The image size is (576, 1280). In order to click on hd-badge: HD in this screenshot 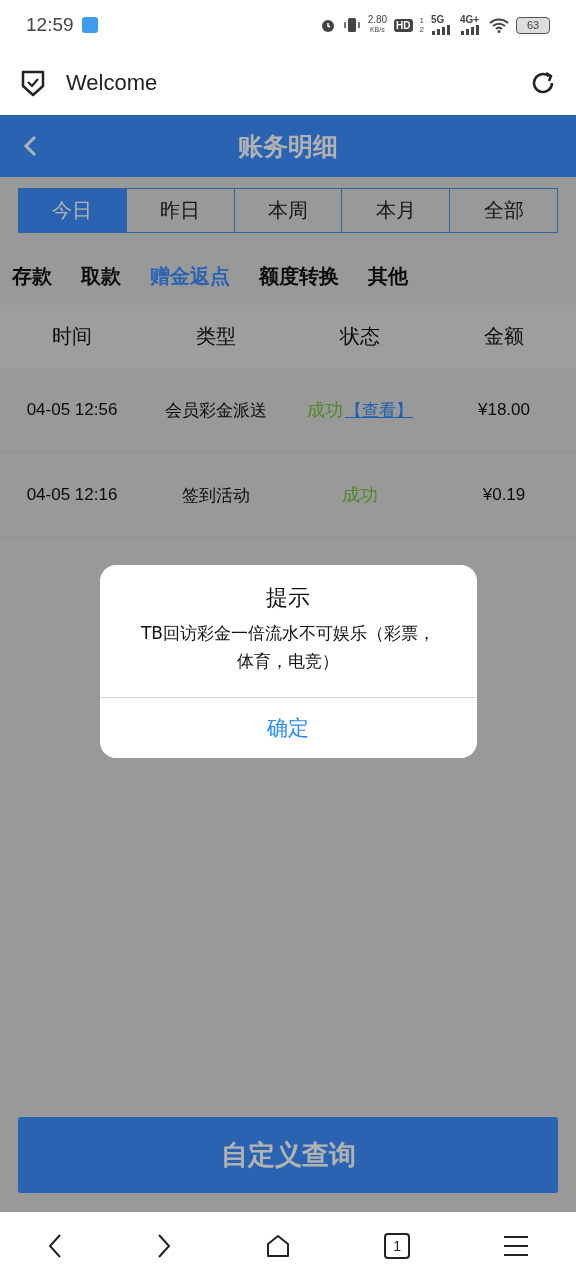, I will do `click(403, 25)`.